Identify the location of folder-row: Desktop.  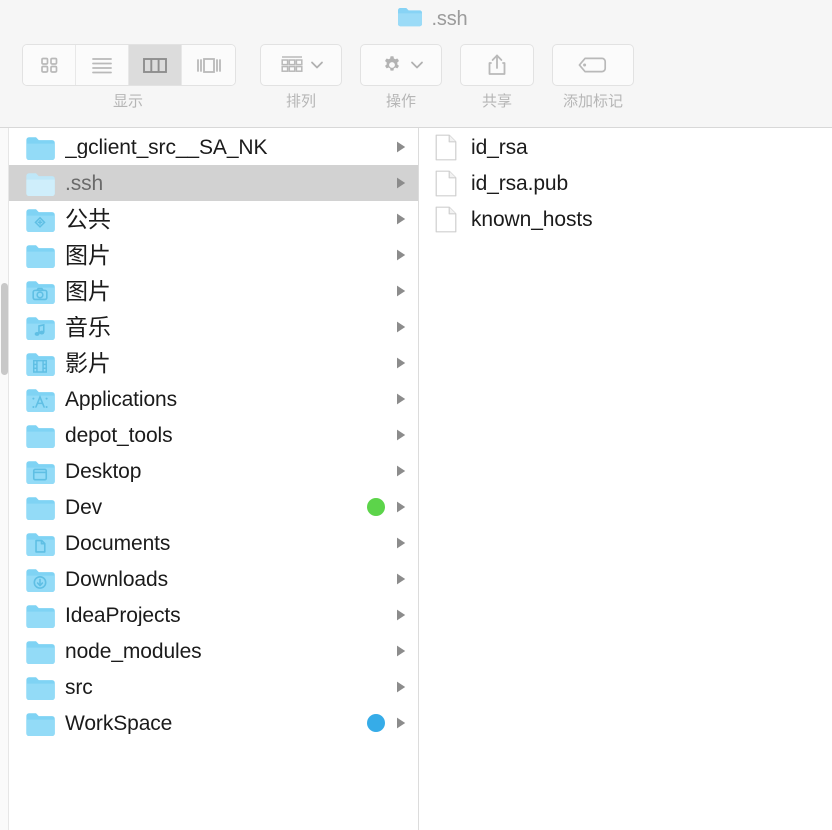
(213, 471).